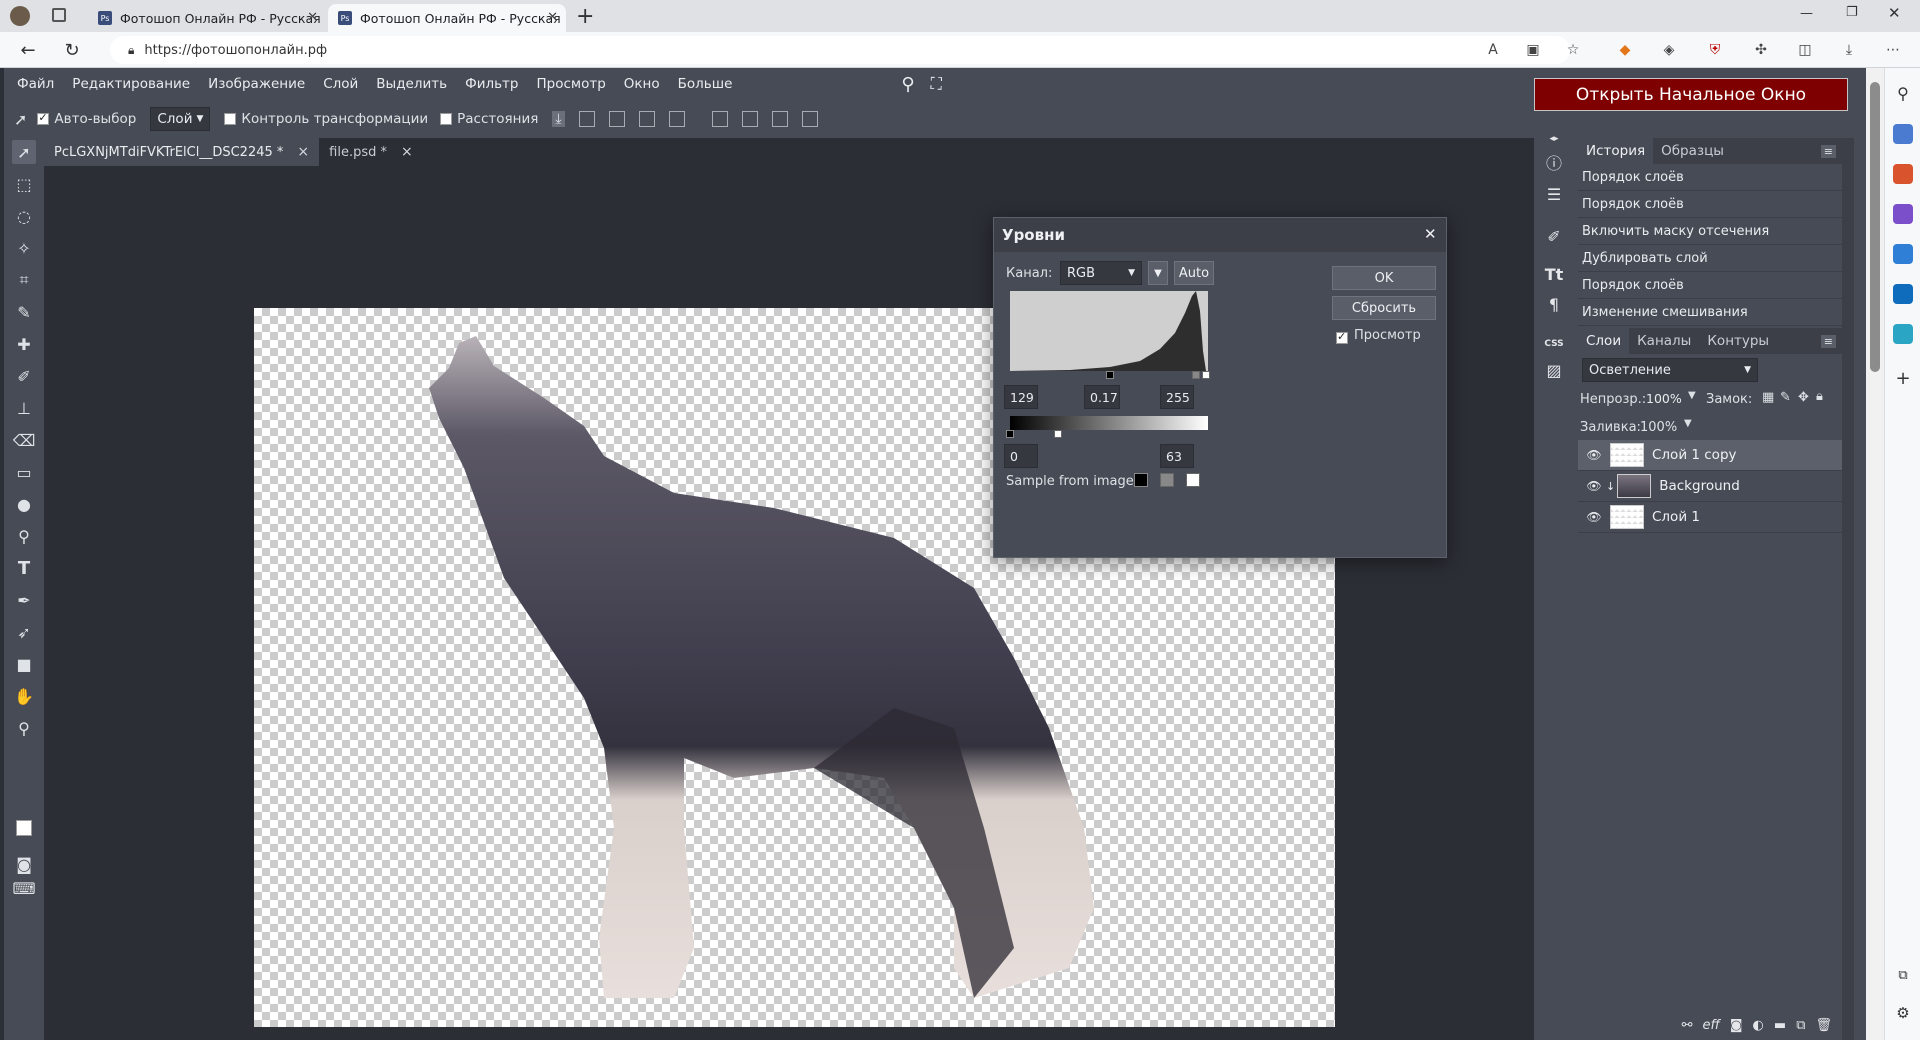 The width and height of the screenshot is (1920, 1040). I want to click on input-white-slider, so click(1206, 375).